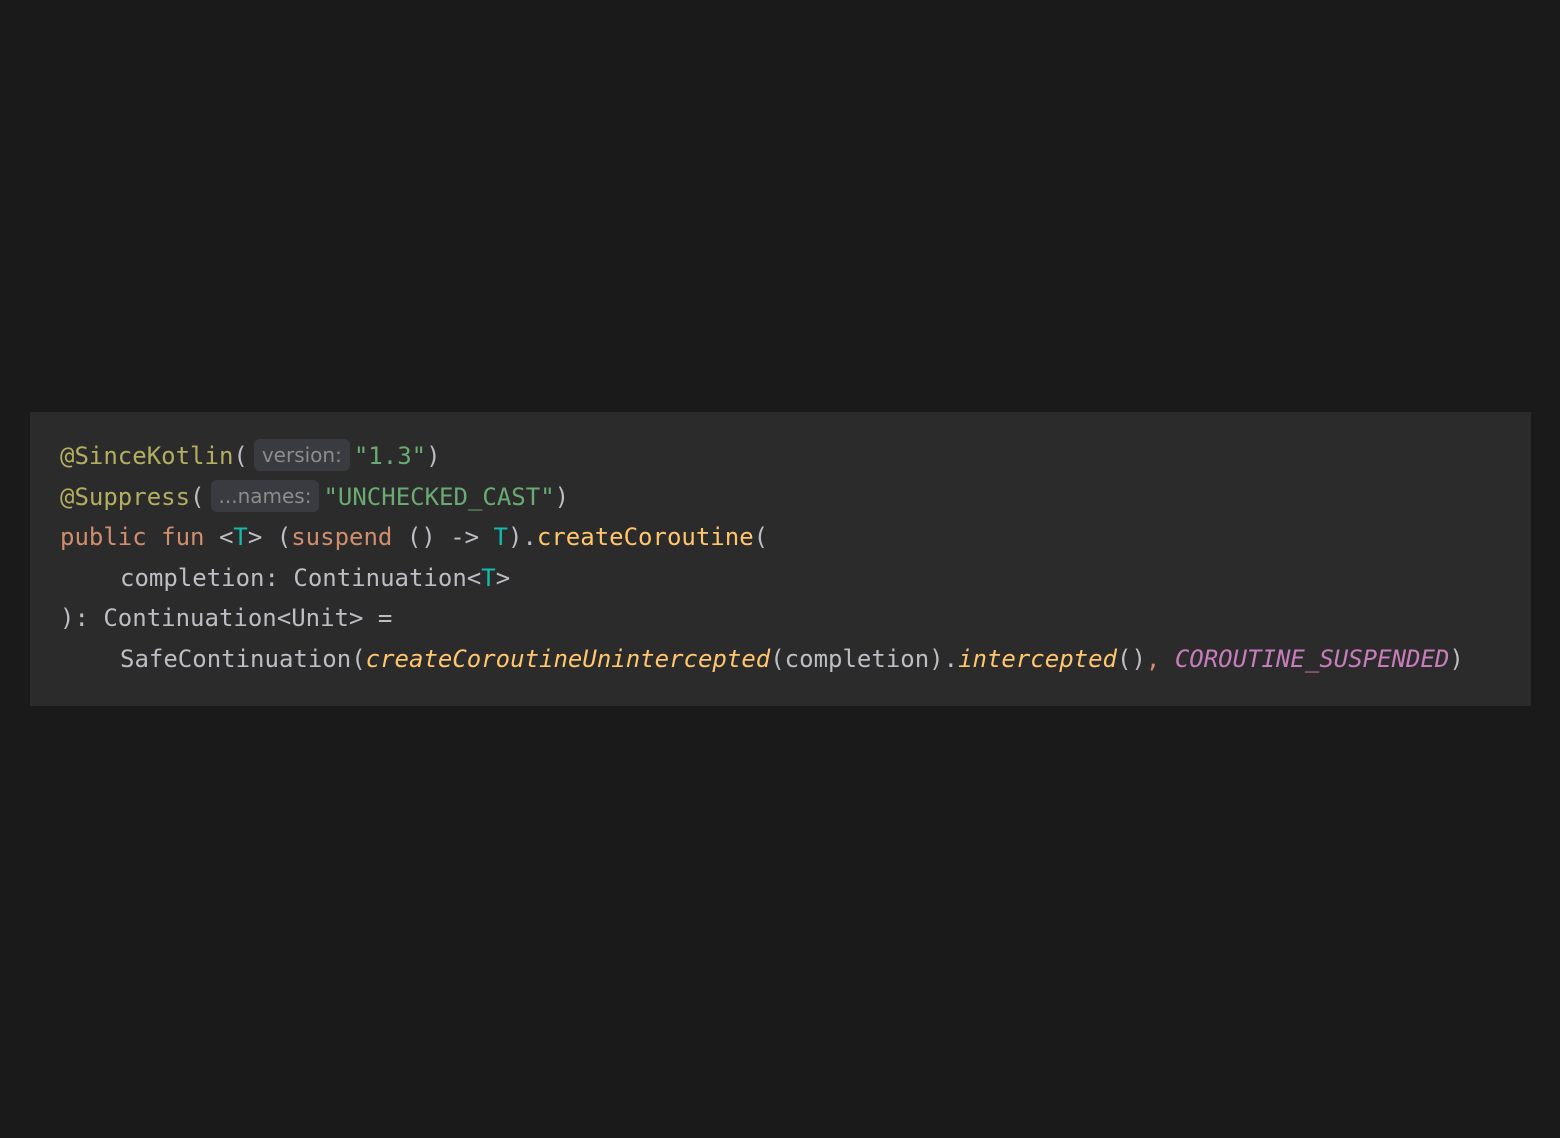  Describe the element at coordinates (226, 618) in the screenshot. I see `code-token: ): Continuation<Unit> =` at that location.